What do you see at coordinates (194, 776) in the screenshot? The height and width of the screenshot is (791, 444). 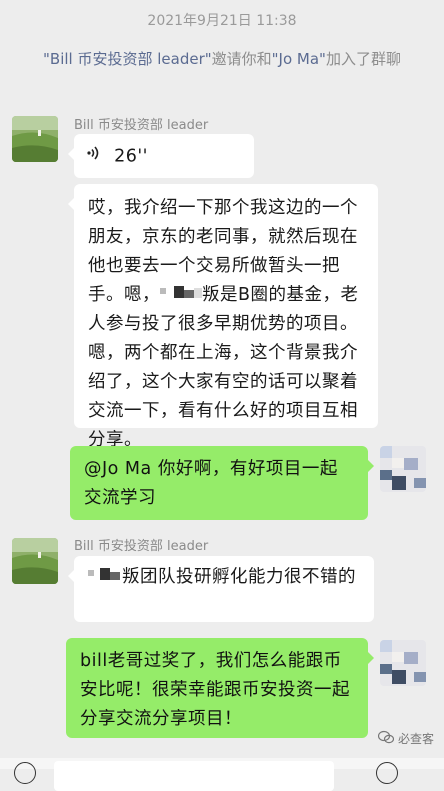 I see `message-input` at bounding box center [194, 776].